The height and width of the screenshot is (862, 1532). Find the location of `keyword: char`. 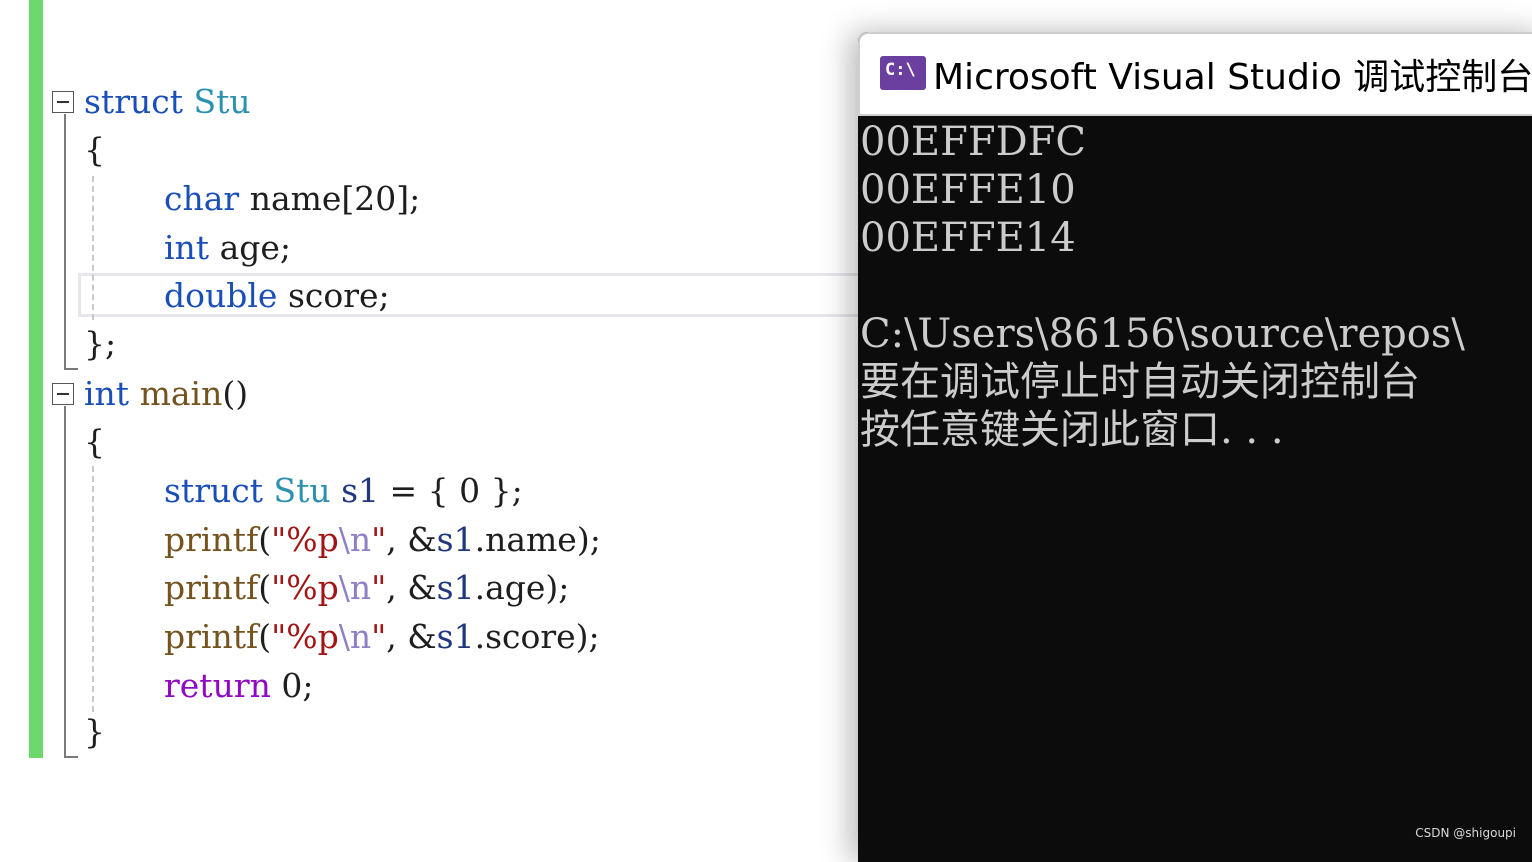

keyword: char is located at coordinates (202, 198).